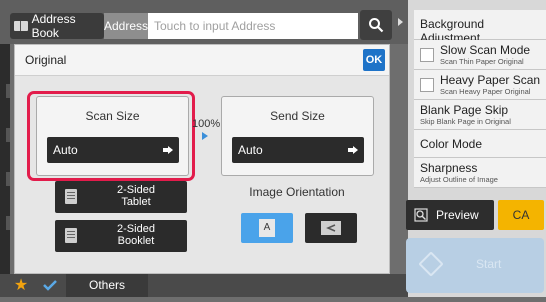 The height and width of the screenshot is (302, 546). I want to click on two-sided-tablet-button: 2-Sided Tablet, so click(121, 197).